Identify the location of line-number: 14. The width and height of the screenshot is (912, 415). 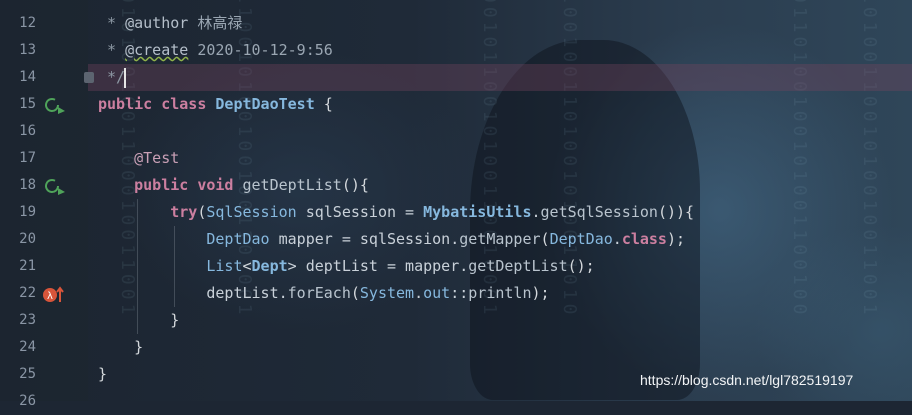
(27, 77).